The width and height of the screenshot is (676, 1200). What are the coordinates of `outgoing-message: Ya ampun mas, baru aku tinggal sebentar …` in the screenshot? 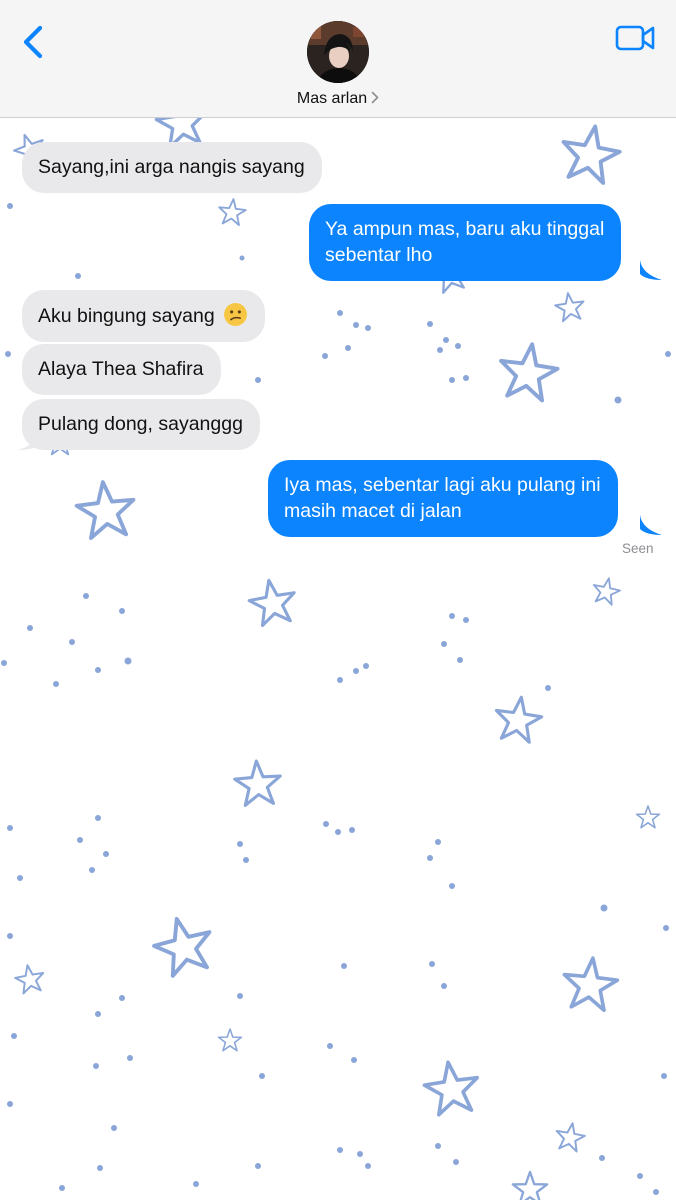 It's located at (465, 242).